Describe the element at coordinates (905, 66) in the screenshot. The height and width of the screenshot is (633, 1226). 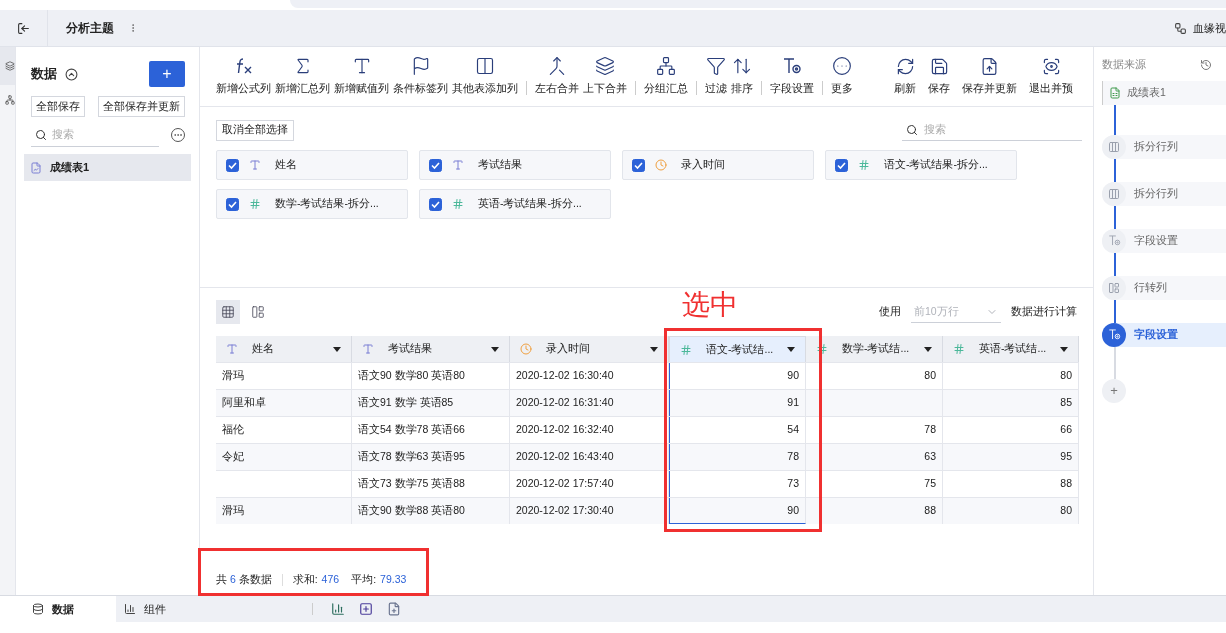
I see `refresh-icon` at that location.